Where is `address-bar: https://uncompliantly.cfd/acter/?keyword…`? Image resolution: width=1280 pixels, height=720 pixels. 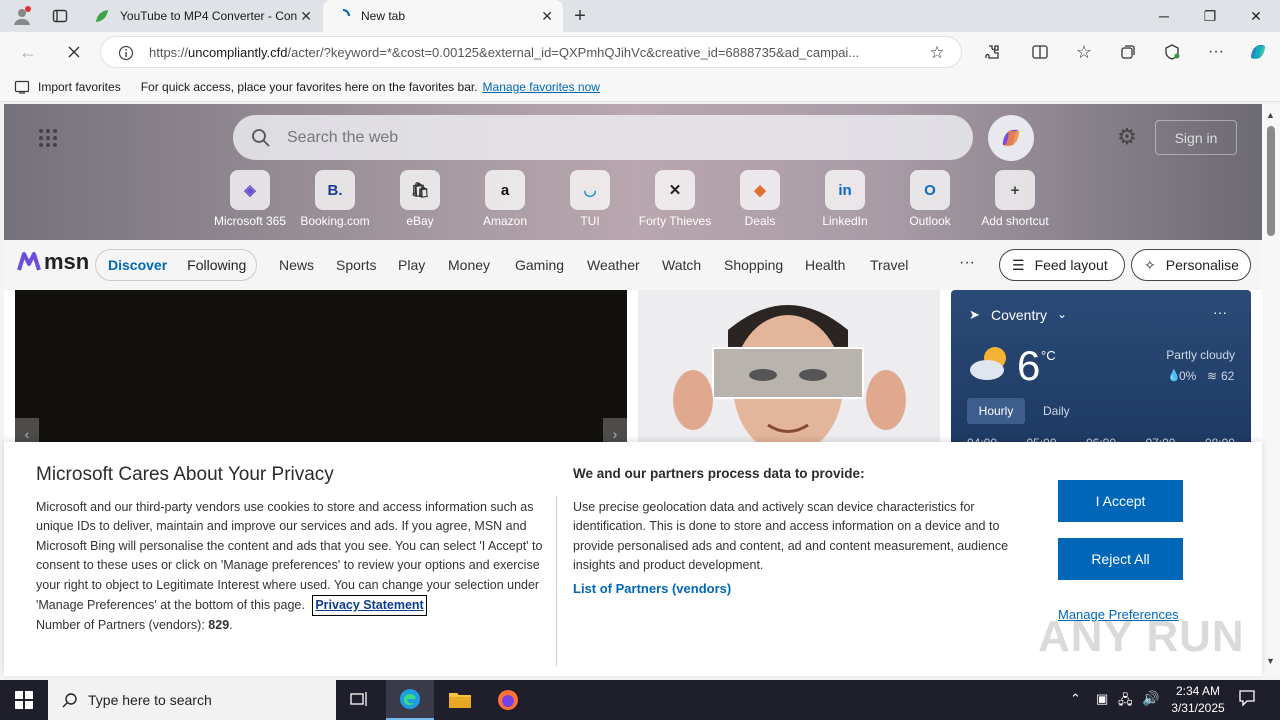 address-bar: https://uncompliantly.cfd/acter/?keyword… is located at coordinates (531, 52).